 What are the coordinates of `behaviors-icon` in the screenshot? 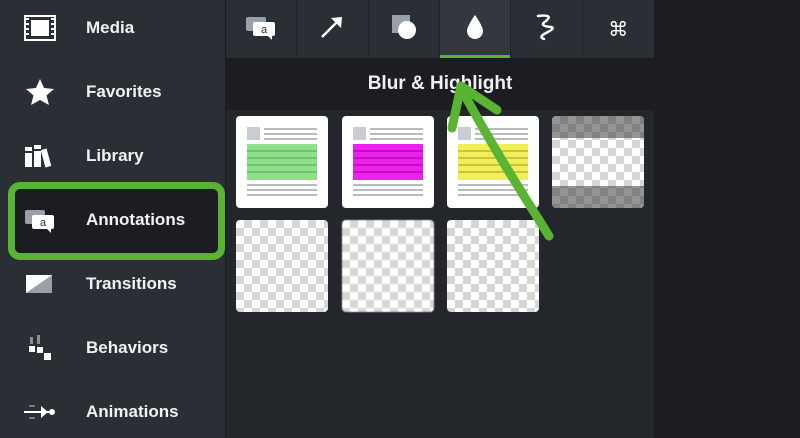 It's located at (40, 348).